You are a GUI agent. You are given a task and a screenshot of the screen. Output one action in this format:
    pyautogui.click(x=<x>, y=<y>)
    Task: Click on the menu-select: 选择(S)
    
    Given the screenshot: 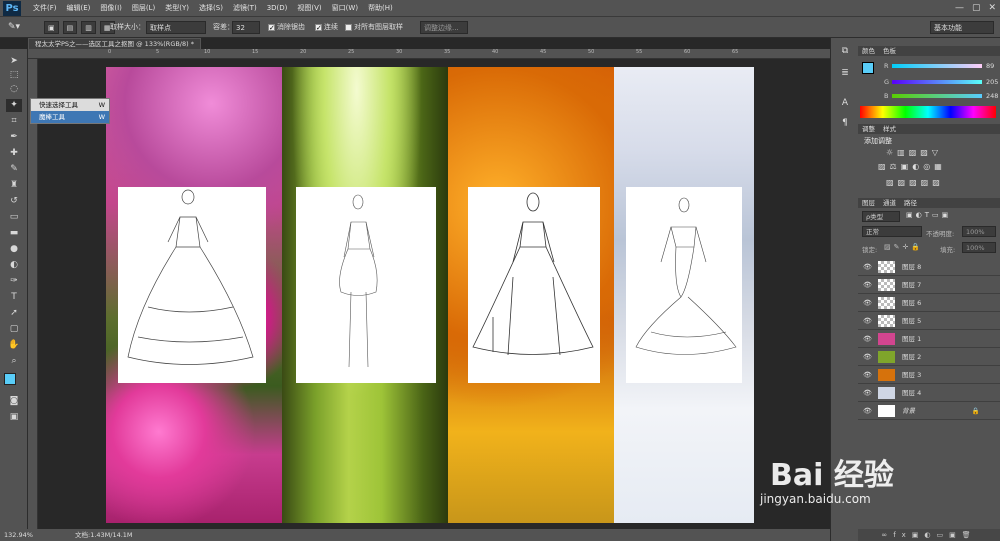 What is the action you would take?
    pyautogui.click(x=211, y=8)
    